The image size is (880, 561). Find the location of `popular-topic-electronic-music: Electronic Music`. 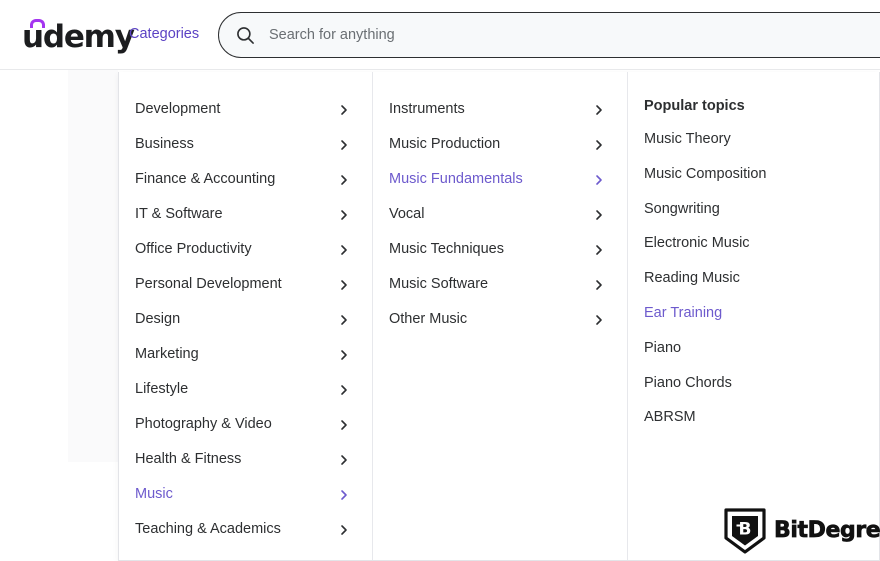

popular-topic-electronic-music: Electronic Music is located at coordinates (753, 243).